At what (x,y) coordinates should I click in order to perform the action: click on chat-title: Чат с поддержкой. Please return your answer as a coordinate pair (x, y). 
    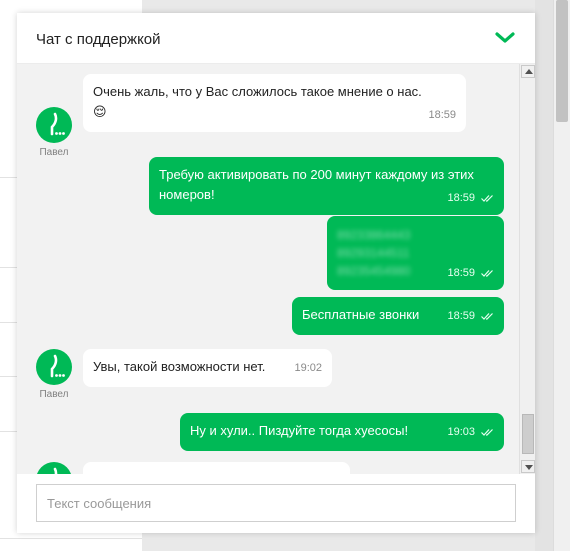
    Looking at the image, I should click on (98, 39).